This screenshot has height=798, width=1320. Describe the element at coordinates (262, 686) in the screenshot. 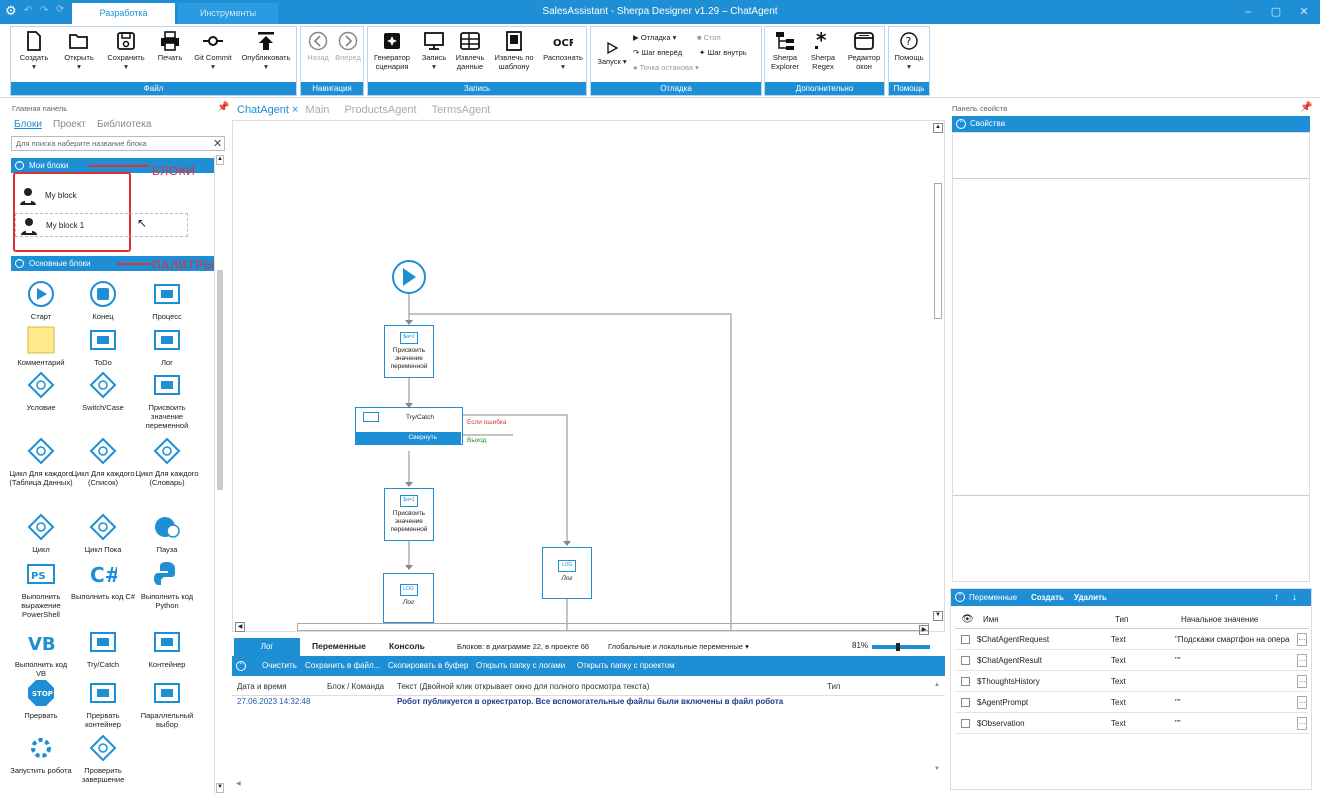

I see `col-datetime: Дата и время` at that location.